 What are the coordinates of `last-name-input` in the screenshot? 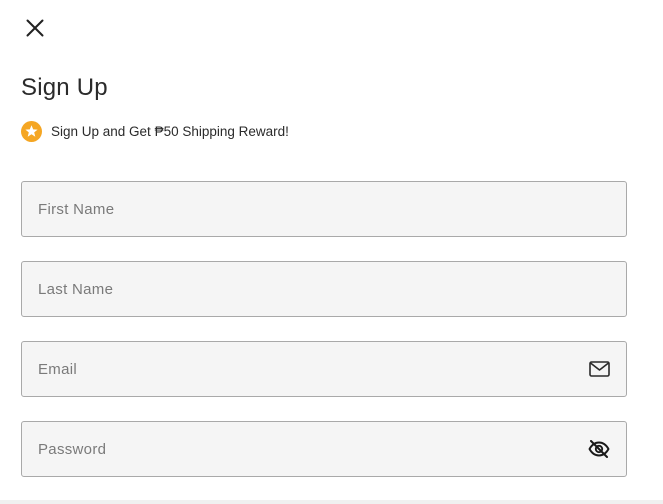 It's located at (324, 289).